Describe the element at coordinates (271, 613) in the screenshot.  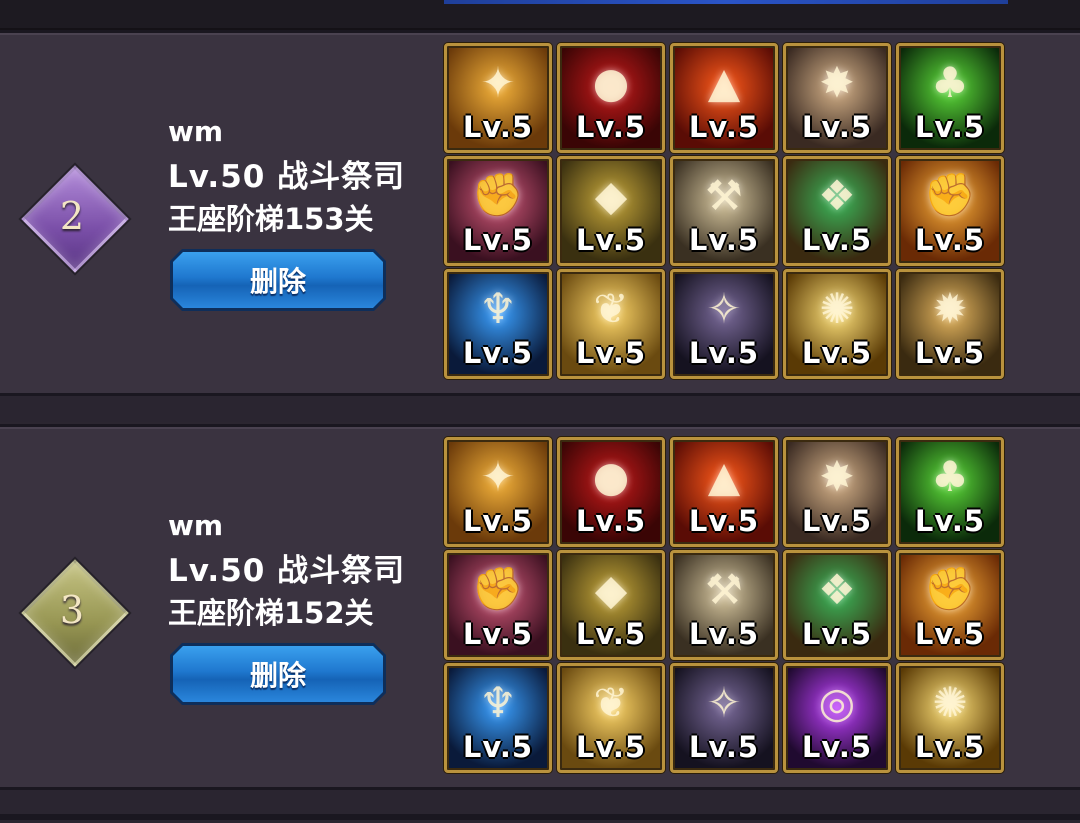
I see `player-stage: 王座阶梯152关` at that location.